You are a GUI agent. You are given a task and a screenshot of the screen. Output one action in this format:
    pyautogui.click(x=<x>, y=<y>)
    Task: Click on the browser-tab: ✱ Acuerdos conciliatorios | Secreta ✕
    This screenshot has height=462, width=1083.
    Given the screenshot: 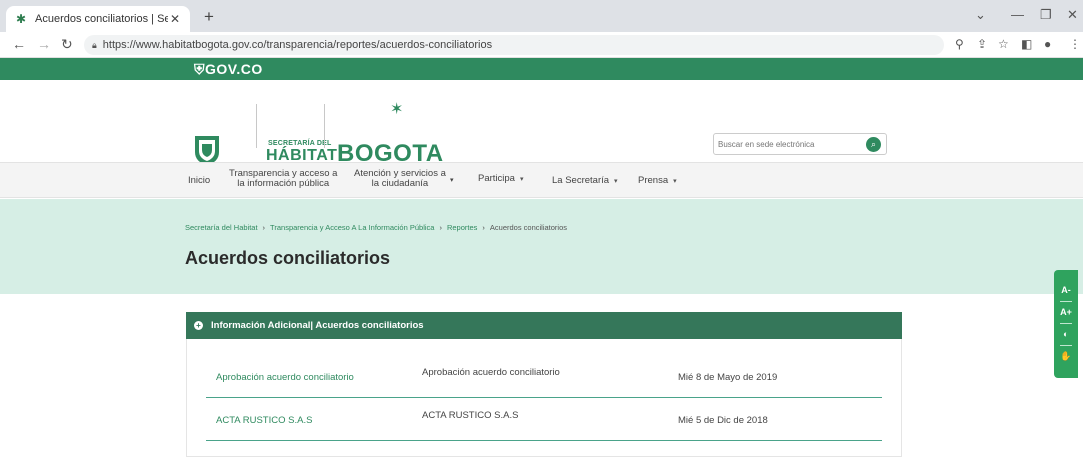 What is the action you would take?
    pyautogui.click(x=98, y=19)
    